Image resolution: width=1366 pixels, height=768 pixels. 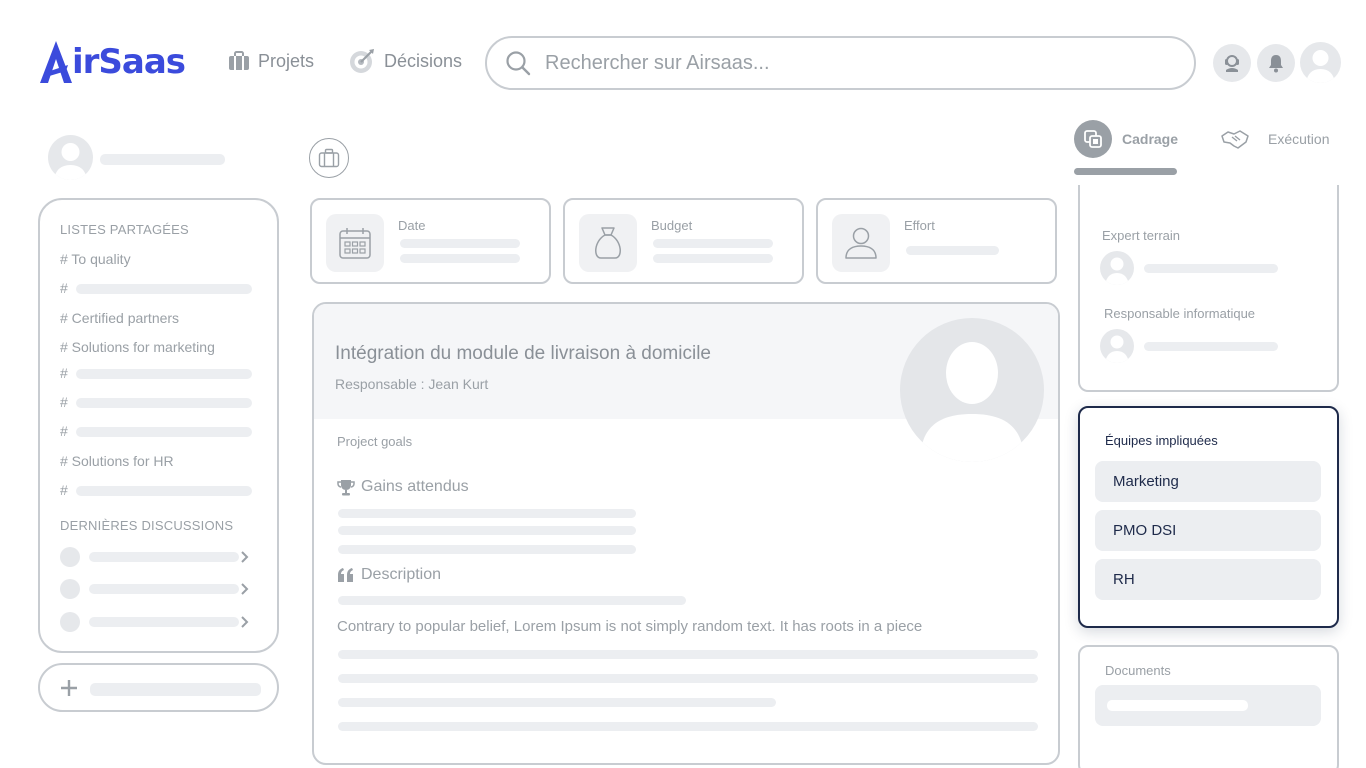 What do you see at coordinates (1161, 440) in the screenshot?
I see `teams-title: Équipes impliquées` at bounding box center [1161, 440].